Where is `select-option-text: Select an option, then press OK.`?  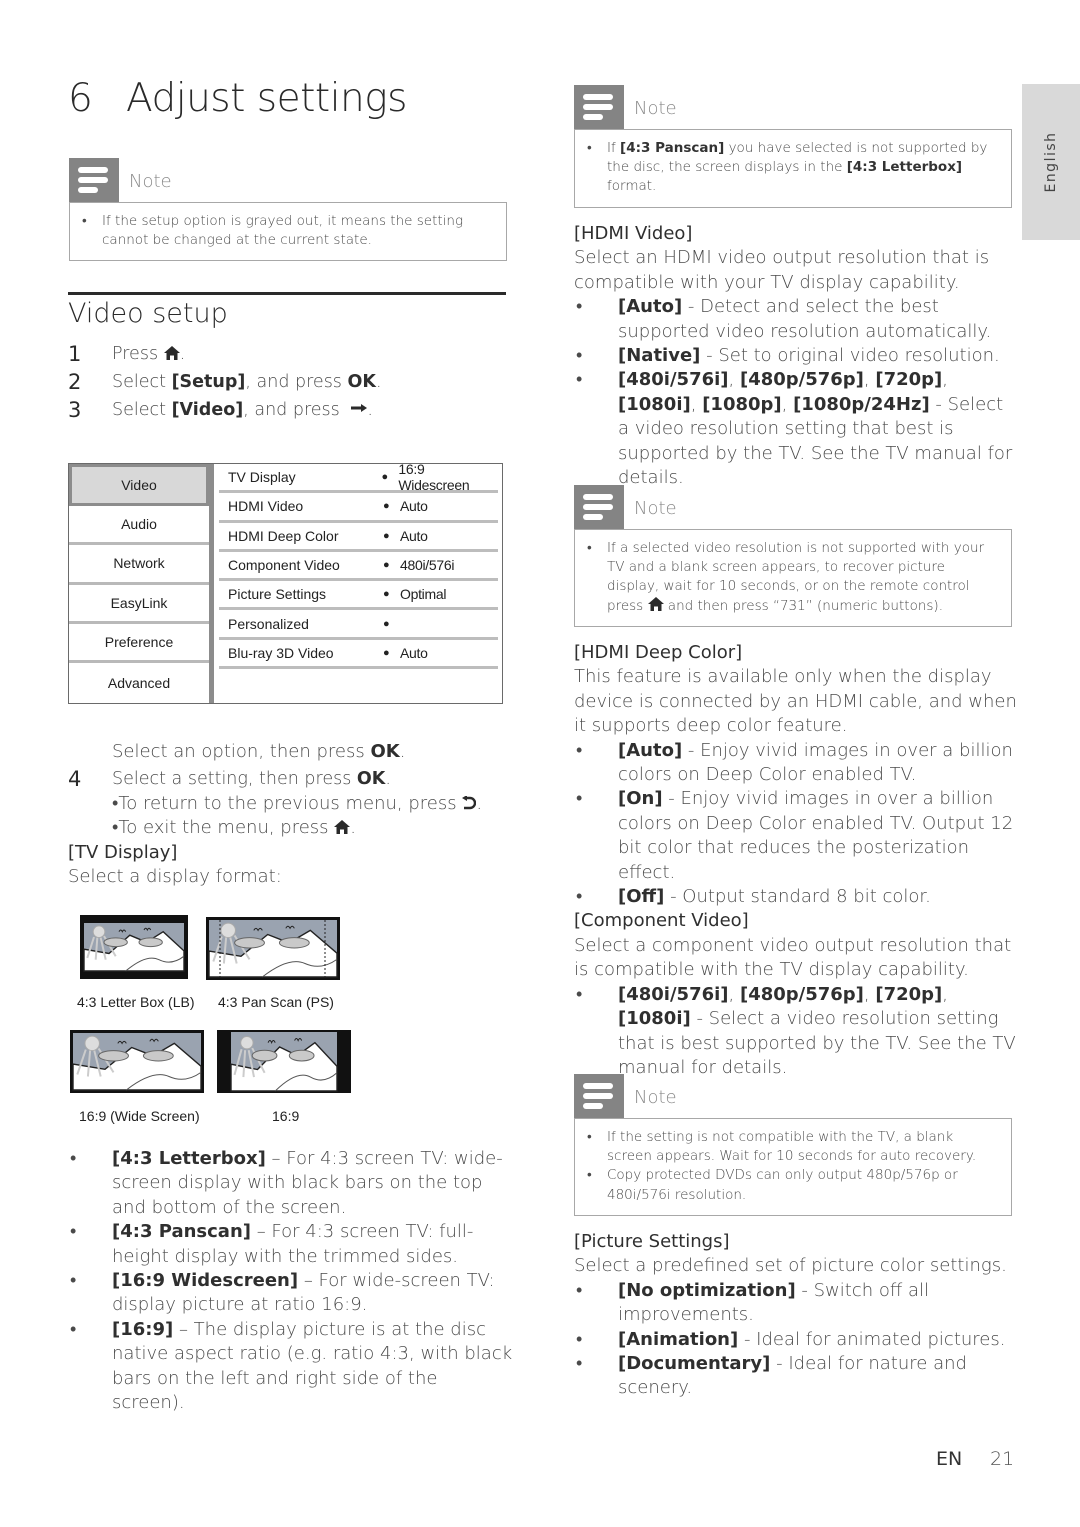 select-option-text: Select an option, then press OK. is located at coordinates (259, 751).